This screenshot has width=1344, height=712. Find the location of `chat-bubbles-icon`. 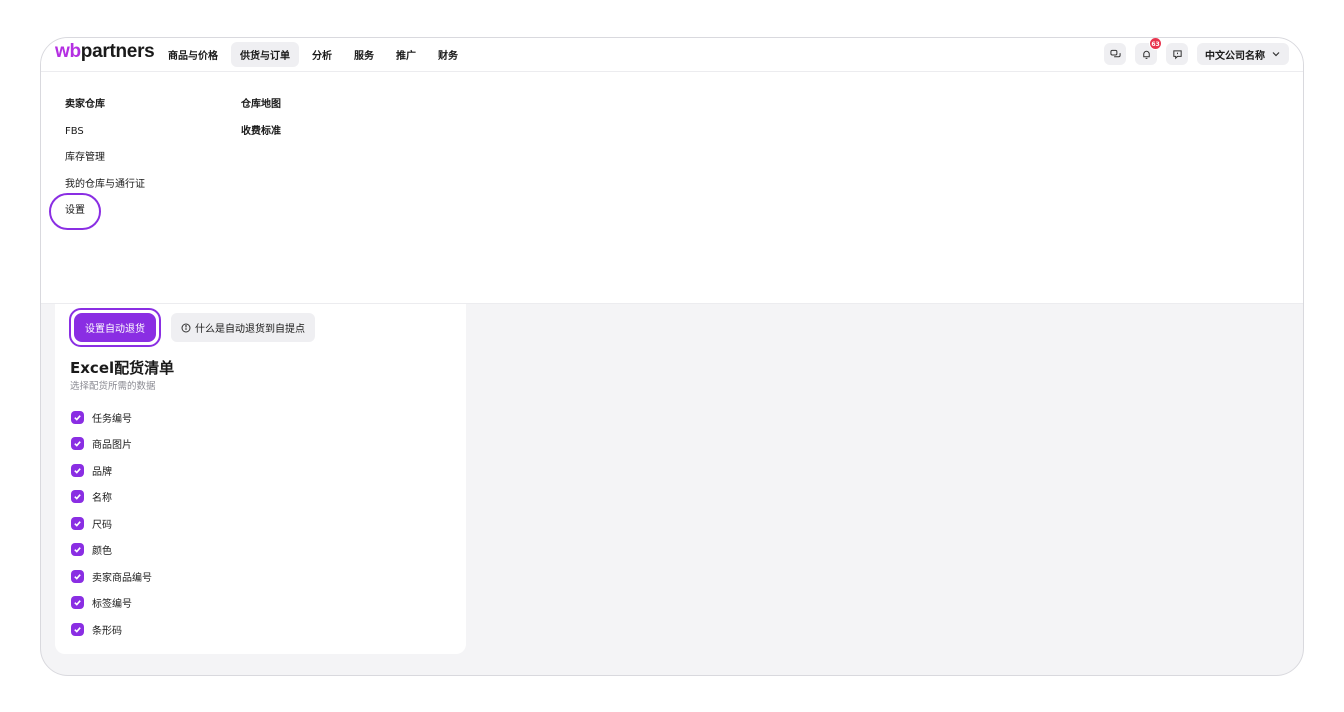

chat-bubbles-icon is located at coordinates (1115, 53).